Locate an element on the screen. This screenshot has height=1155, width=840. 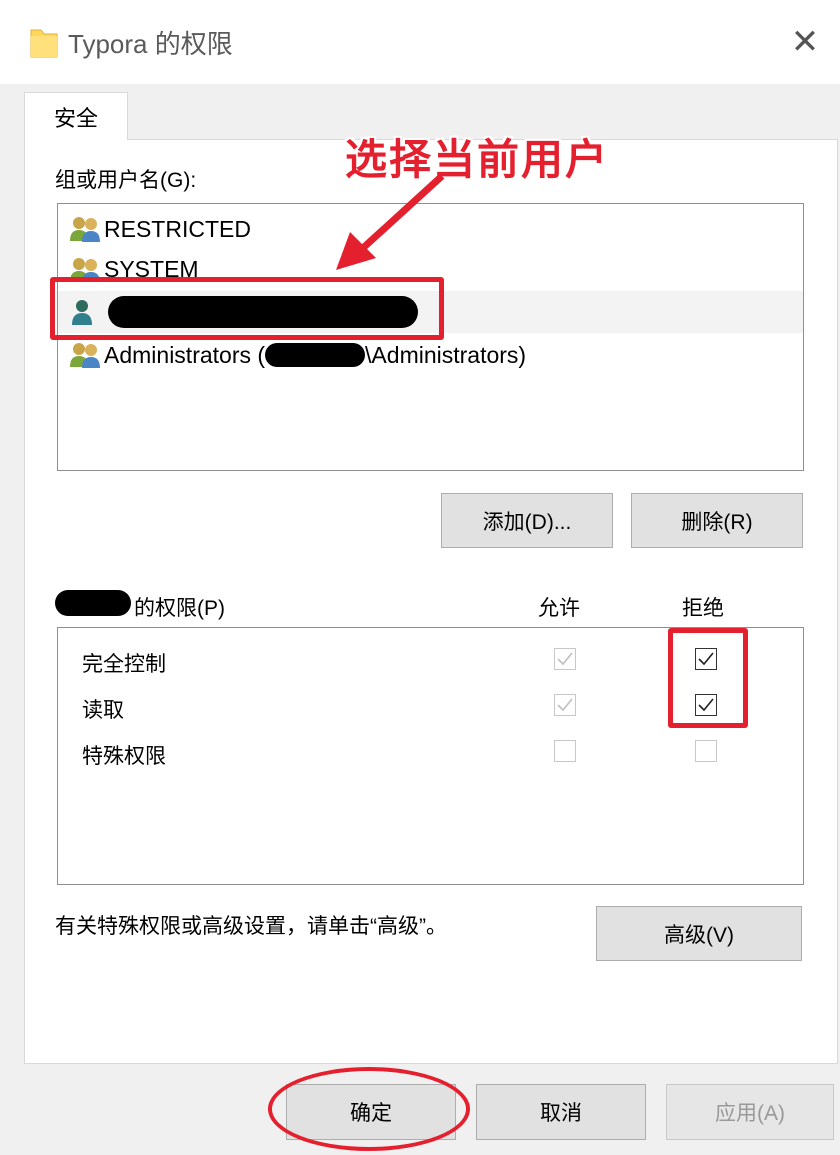
annotation-highlight-deny is located at coordinates (708, 678).